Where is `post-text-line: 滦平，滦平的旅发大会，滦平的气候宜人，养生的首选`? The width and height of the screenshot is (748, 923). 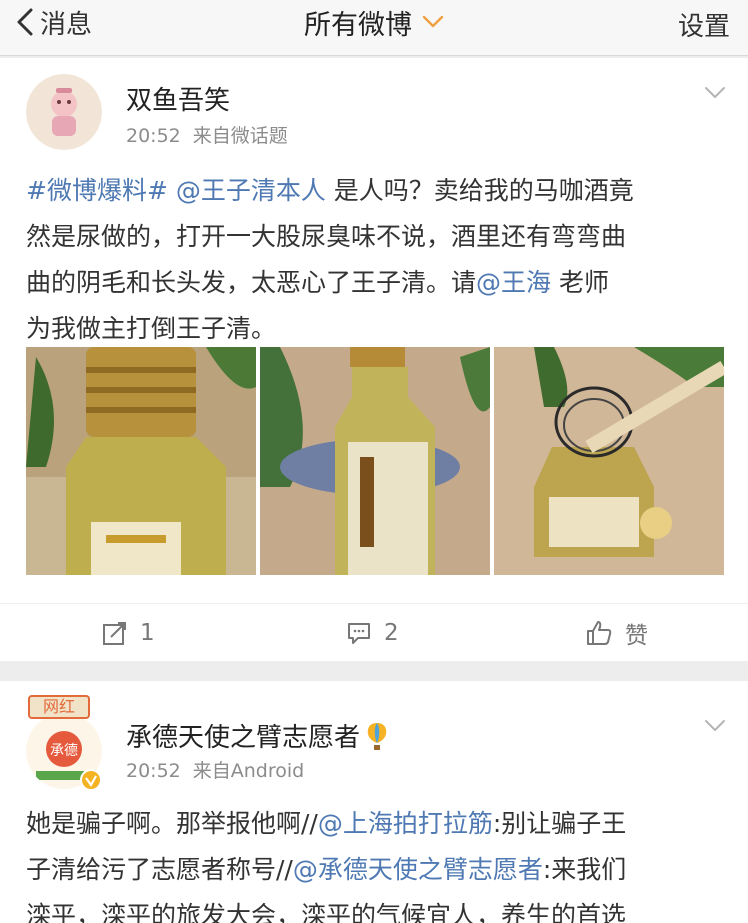
post-text-line: 滦平，滦平的旅发大会，滦平的气候宜人，养生的首选 is located at coordinates (376, 908).